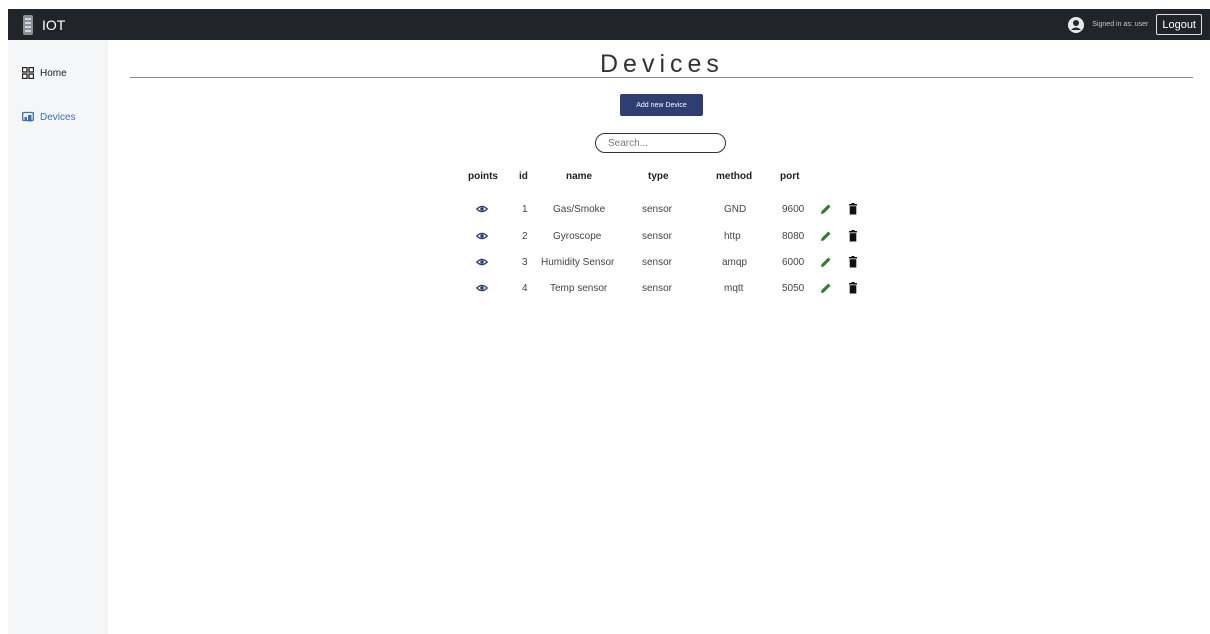 Image resolution: width=1210 pixels, height=634 pixels. I want to click on brand: IOT, so click(42, 24).